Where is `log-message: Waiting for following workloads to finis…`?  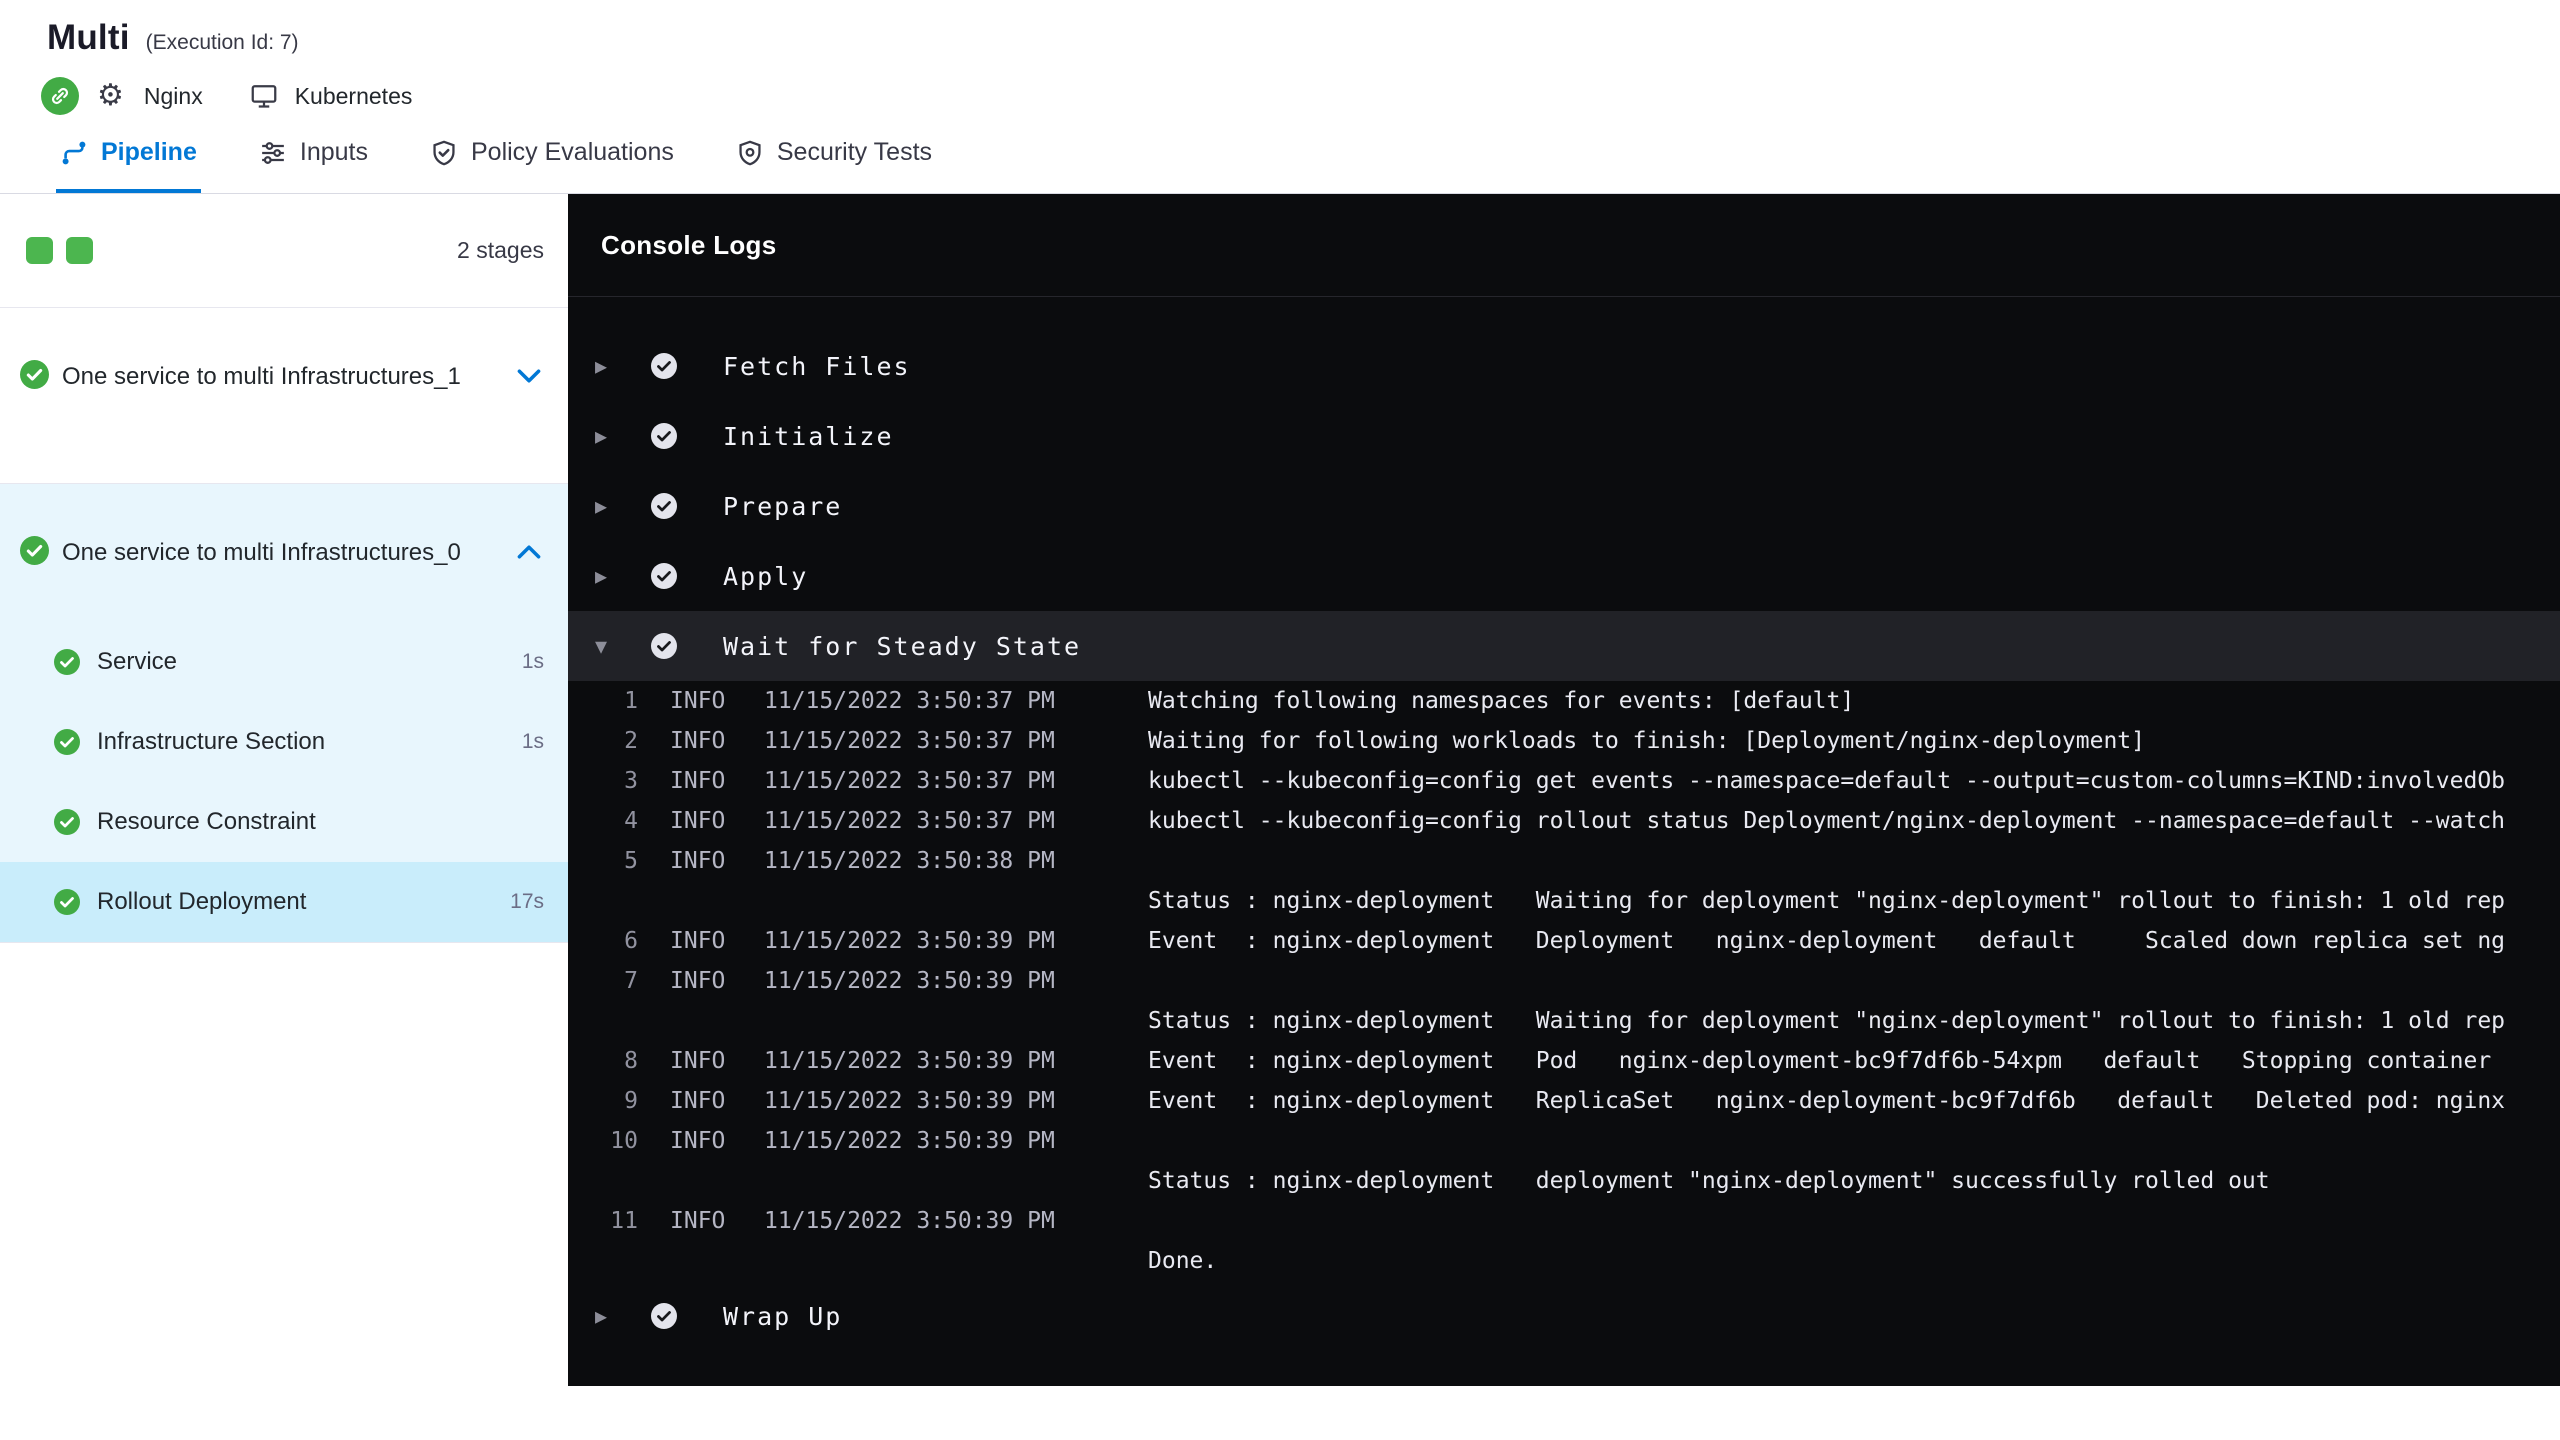 log-message: Waiting for following workloads to finis… is located at coordinates (1646, 741).